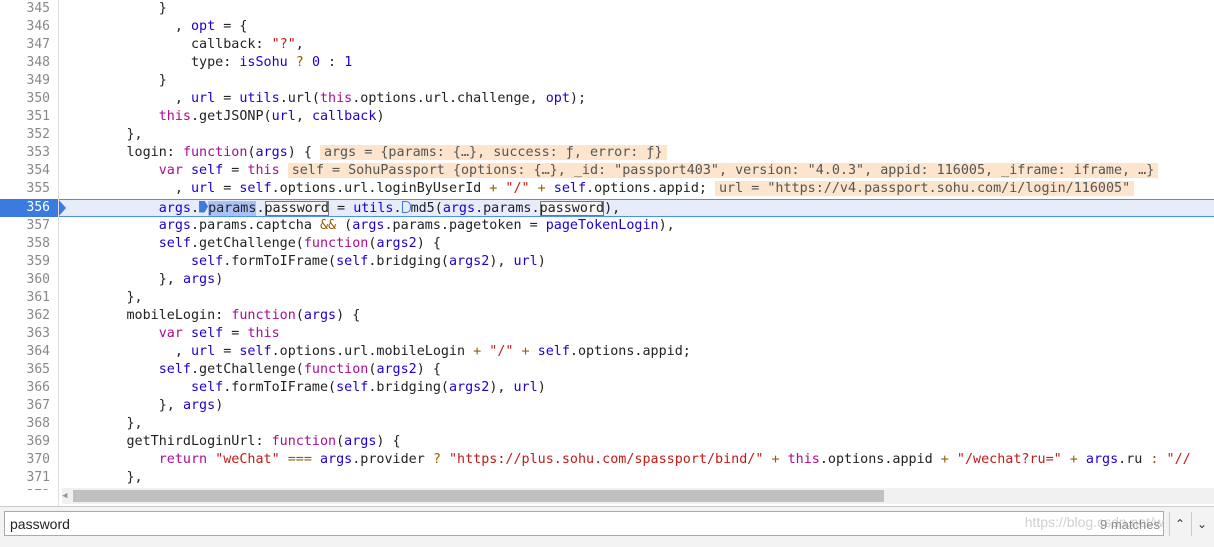 The width and height of the screenshot is (1214, 547). I want to click on line-number: 362, so click(29, 316).